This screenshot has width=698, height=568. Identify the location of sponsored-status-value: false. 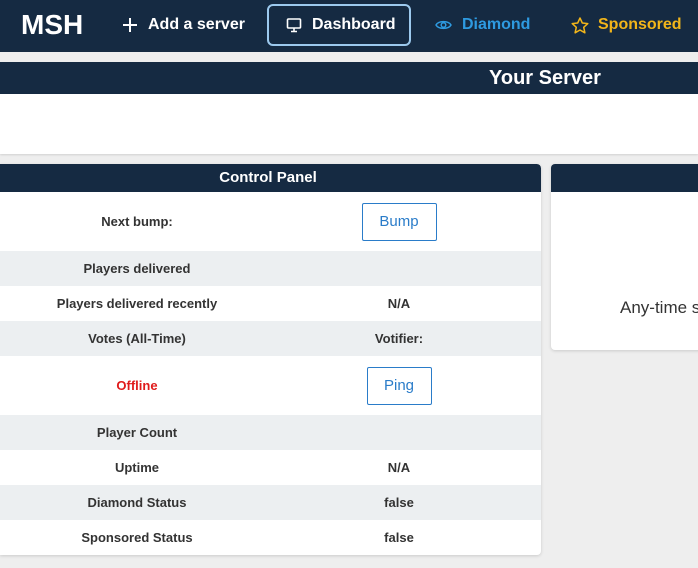
(399, 537).